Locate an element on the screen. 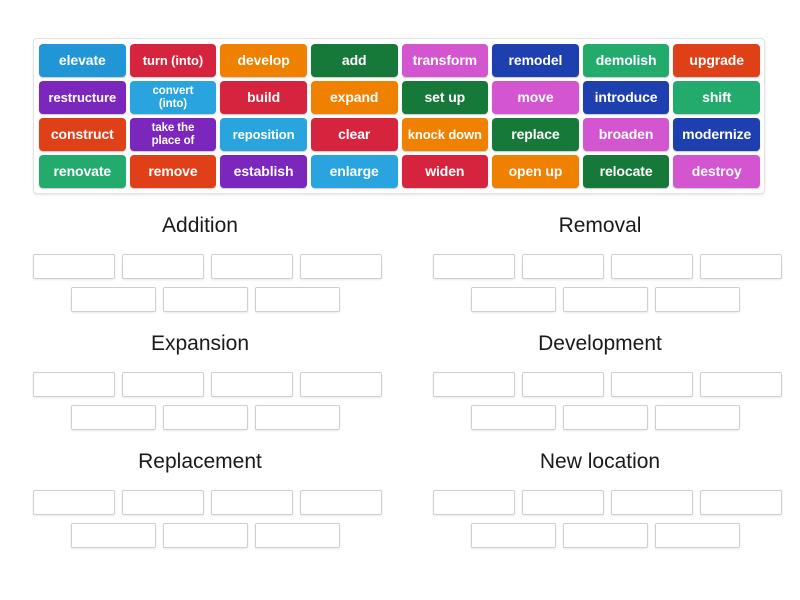 Image resolution: width=800 pixels, height=600 pixels. word-tile: establish is located at coordinates (263, 171).